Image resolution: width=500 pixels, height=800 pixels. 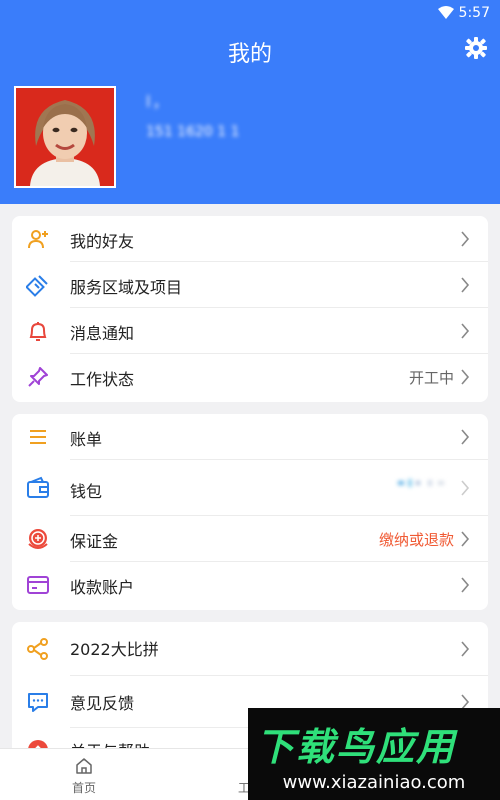 What do you see at coordinates (474, 13) in the screenshot?
I see `status-time: 5:57` at bounding box center [474, 13].